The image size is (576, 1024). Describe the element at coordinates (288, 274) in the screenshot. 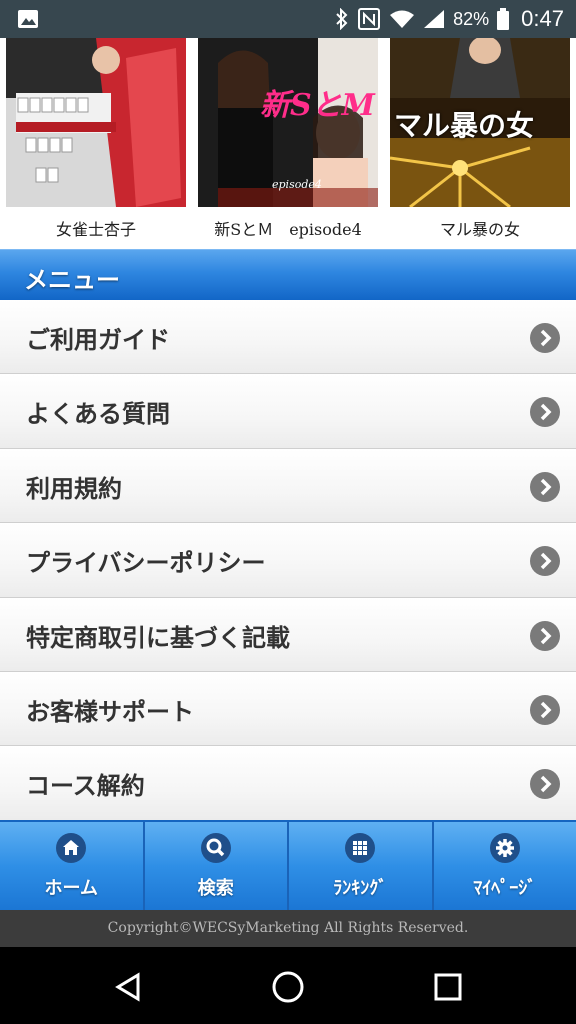

I see `menu-header: メニュー` at that location.